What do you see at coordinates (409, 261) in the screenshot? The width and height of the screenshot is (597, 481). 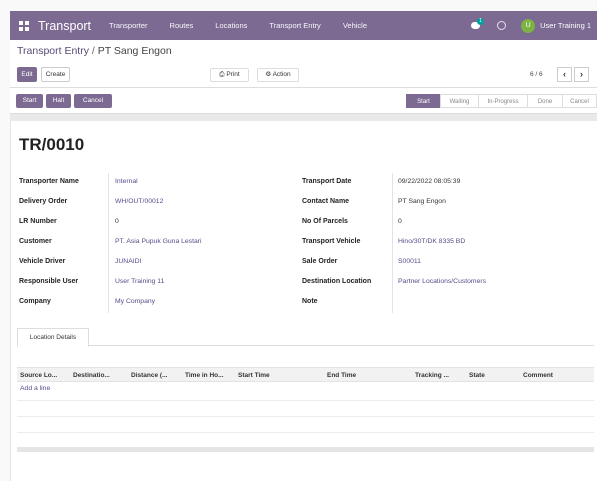 I see `value-sale-order: S00011` at bounding box center [409, 261].